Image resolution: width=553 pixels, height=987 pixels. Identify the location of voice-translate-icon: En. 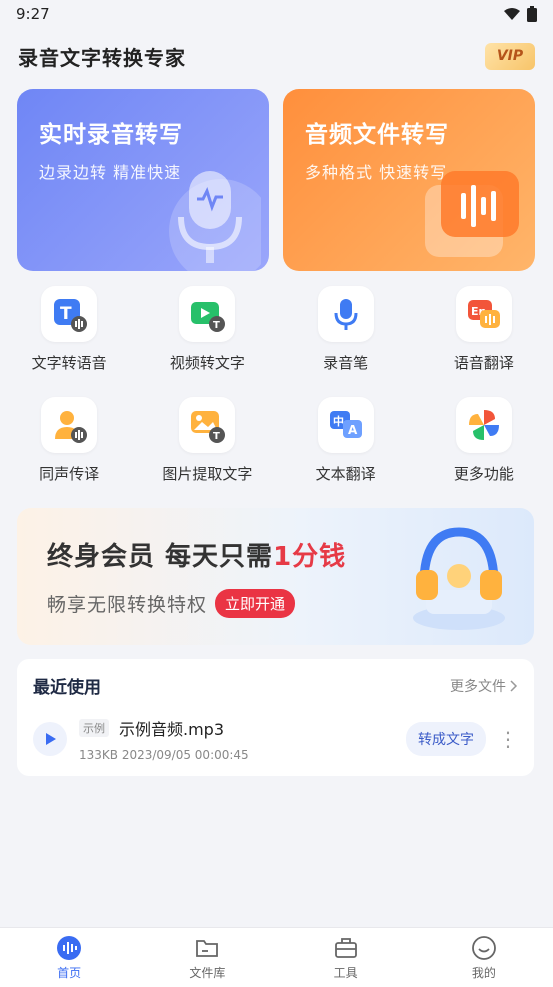
(483, 314).